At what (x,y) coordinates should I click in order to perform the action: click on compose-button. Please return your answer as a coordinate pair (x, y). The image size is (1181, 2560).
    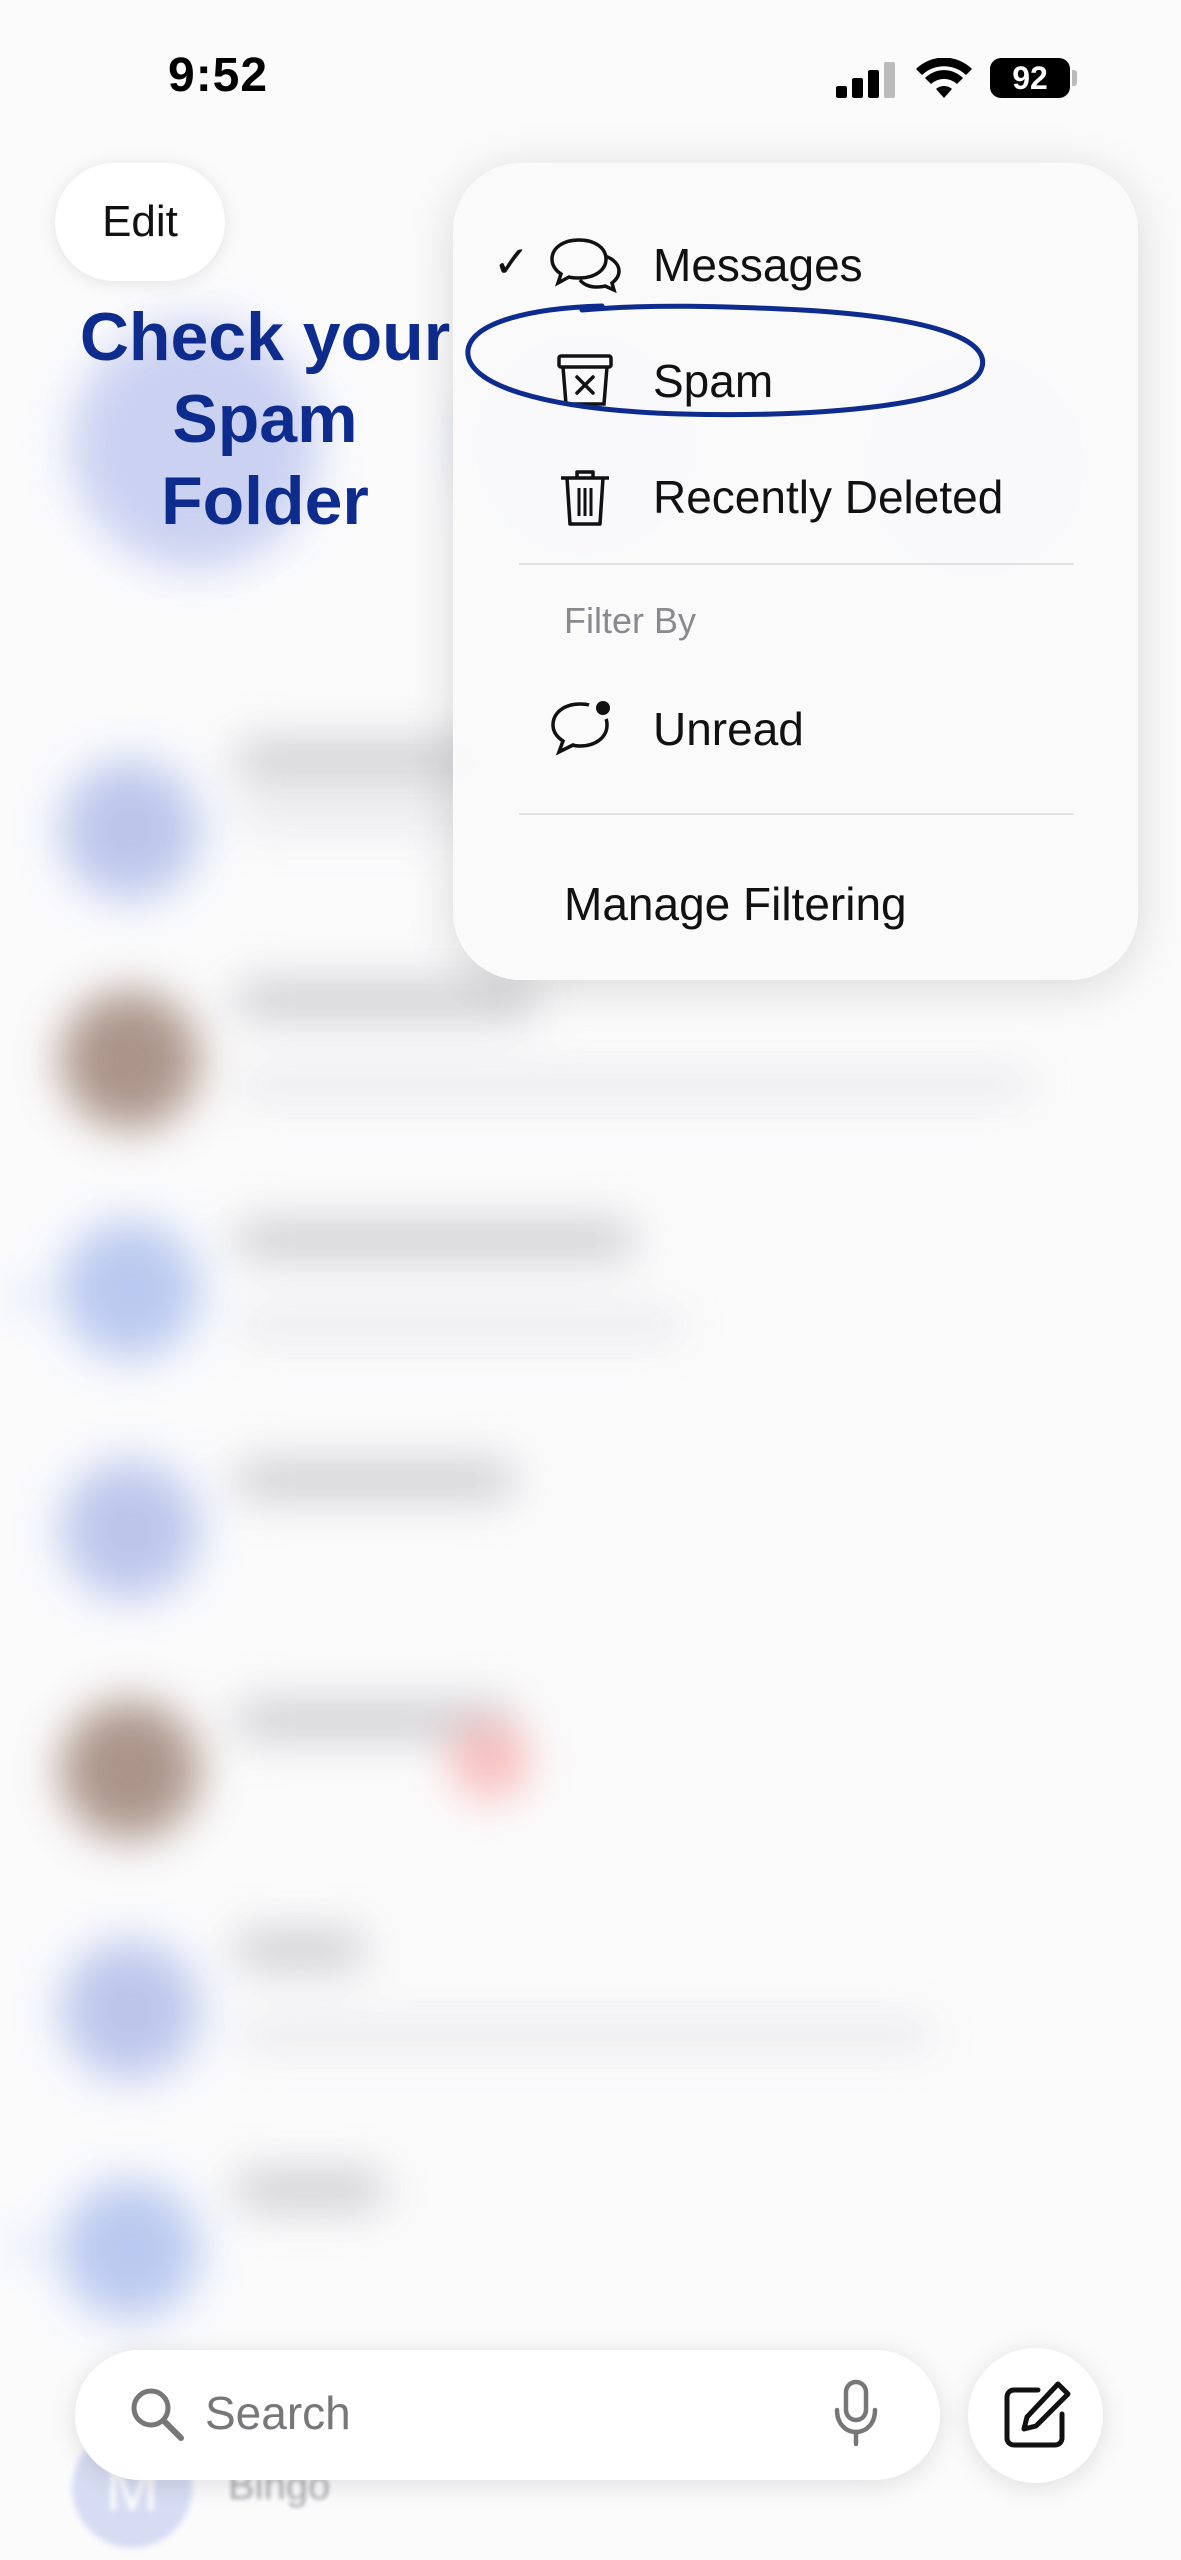
    Looking at the image, I should click on (1035, 2415).